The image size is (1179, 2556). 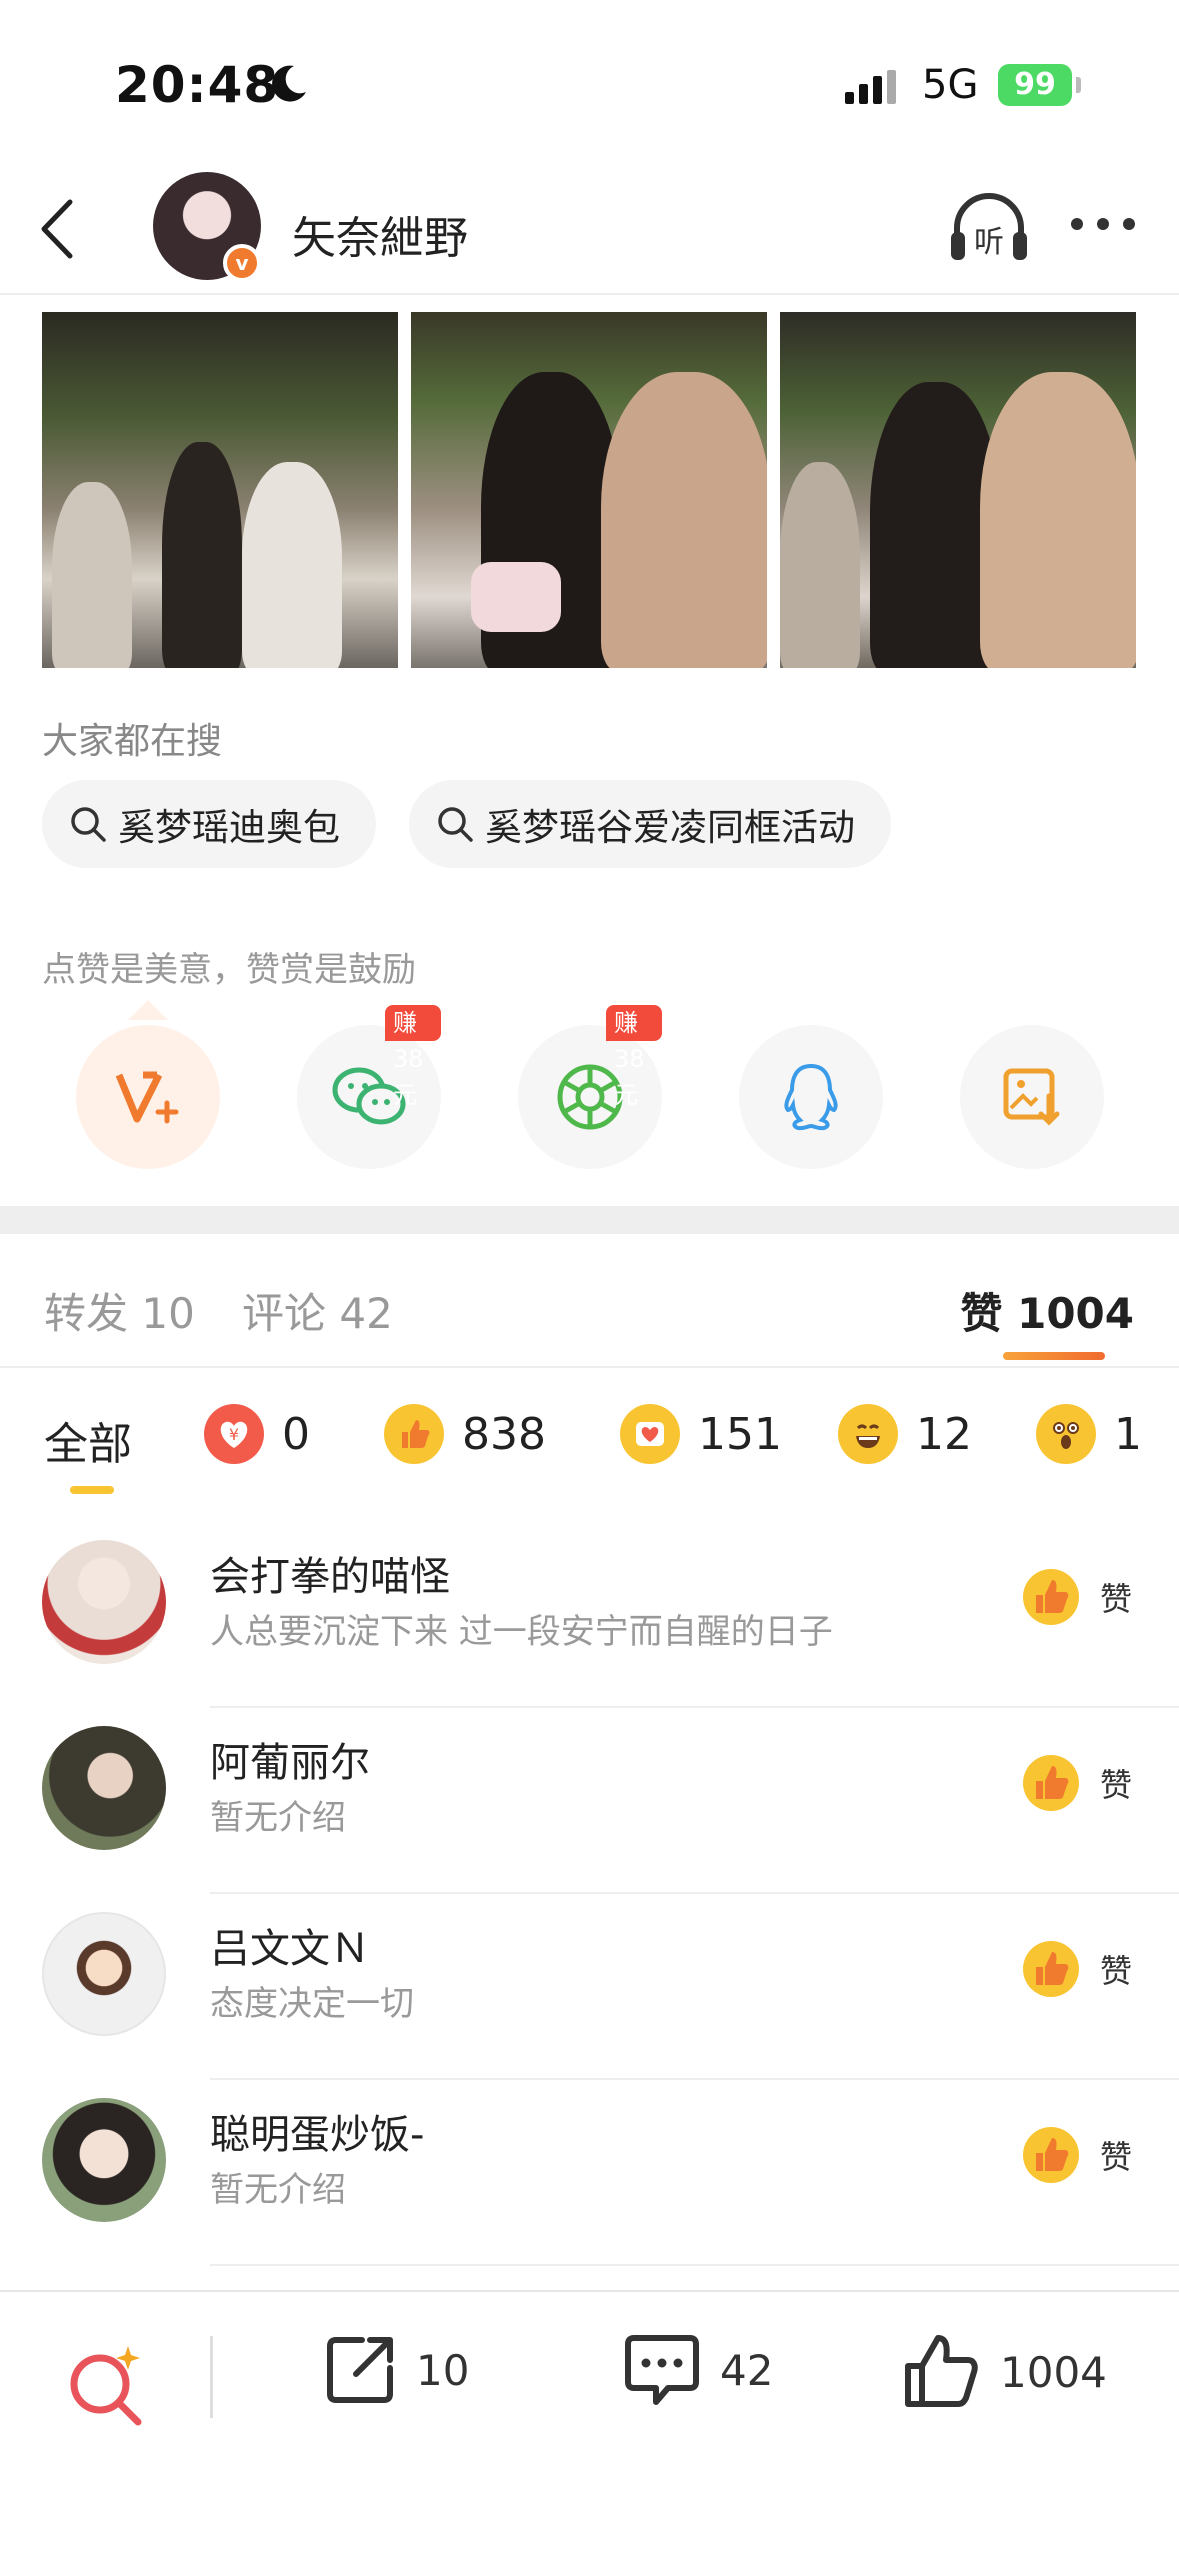 What do you see at coordinates (670, 827) in the screenshot?
I see `search-chip-label: 奚梦瑶谷爱凌同框活动` at bounding box center [670, 827].